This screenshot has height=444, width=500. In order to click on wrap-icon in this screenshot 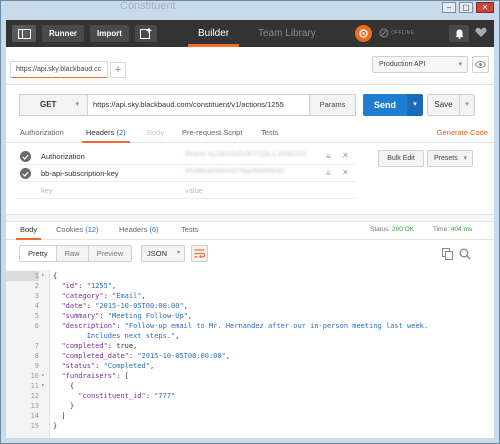, I will do `click(199, 253)`.